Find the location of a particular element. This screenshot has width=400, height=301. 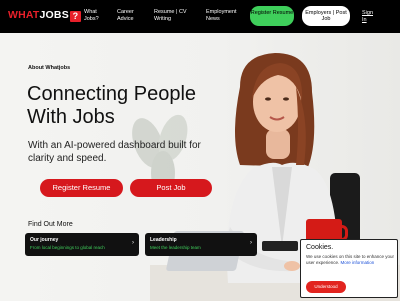

register-resume-label: Register Resume is located at coordinates (81, 187).